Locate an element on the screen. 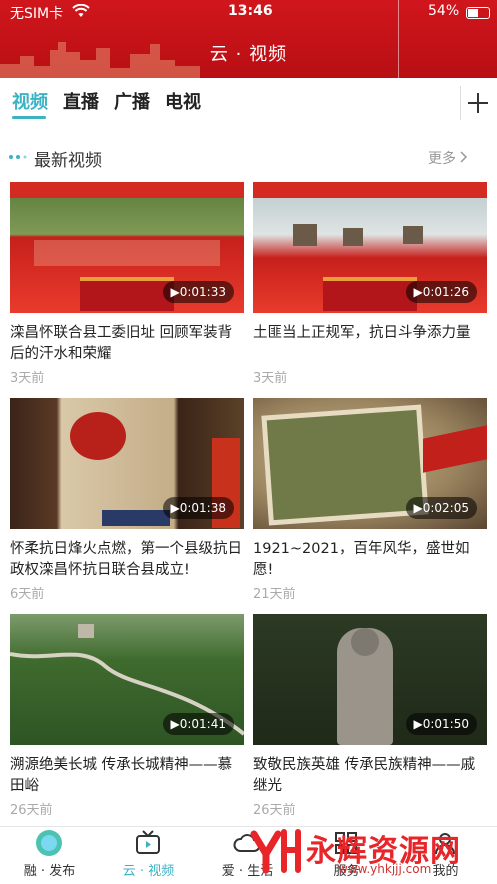 The width and height of the screenshot is (497, 884). duration-badge: ▶0:01:26 is located at coordinates (441, 292).